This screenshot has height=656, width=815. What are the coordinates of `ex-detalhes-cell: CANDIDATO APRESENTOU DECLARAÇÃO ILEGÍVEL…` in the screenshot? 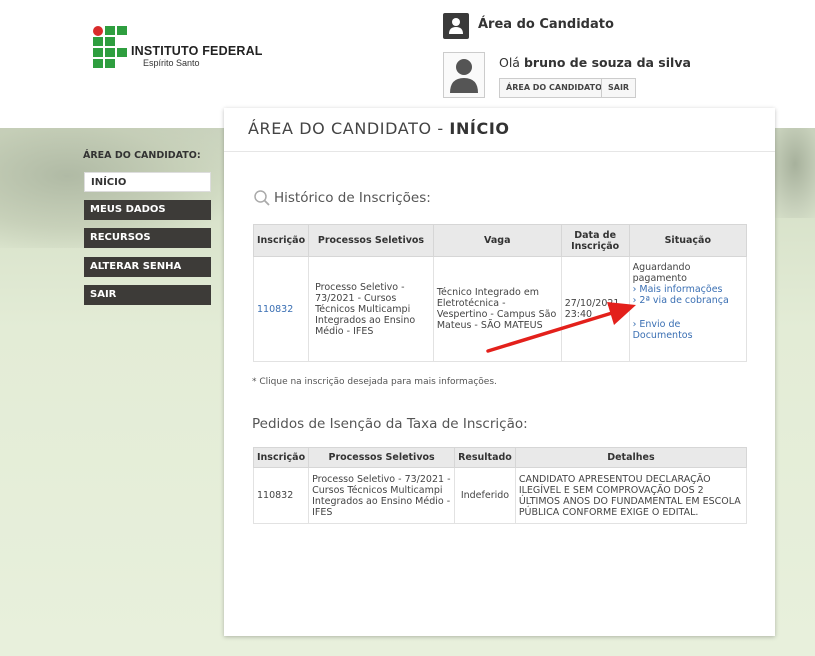 It's located at (631, 495).